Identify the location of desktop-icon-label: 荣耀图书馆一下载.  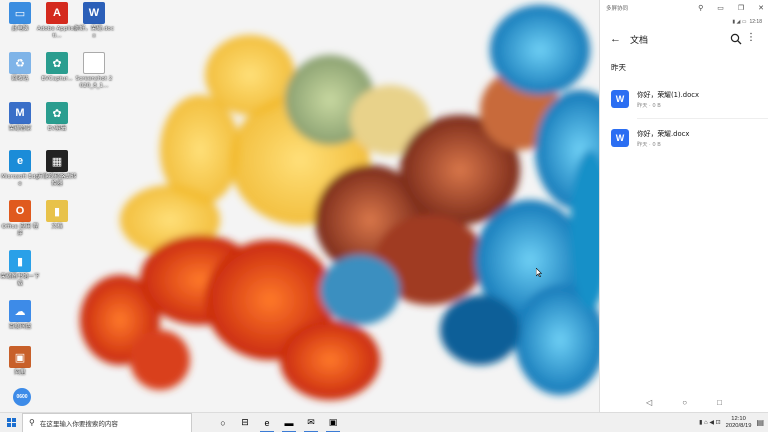
(20, 280).